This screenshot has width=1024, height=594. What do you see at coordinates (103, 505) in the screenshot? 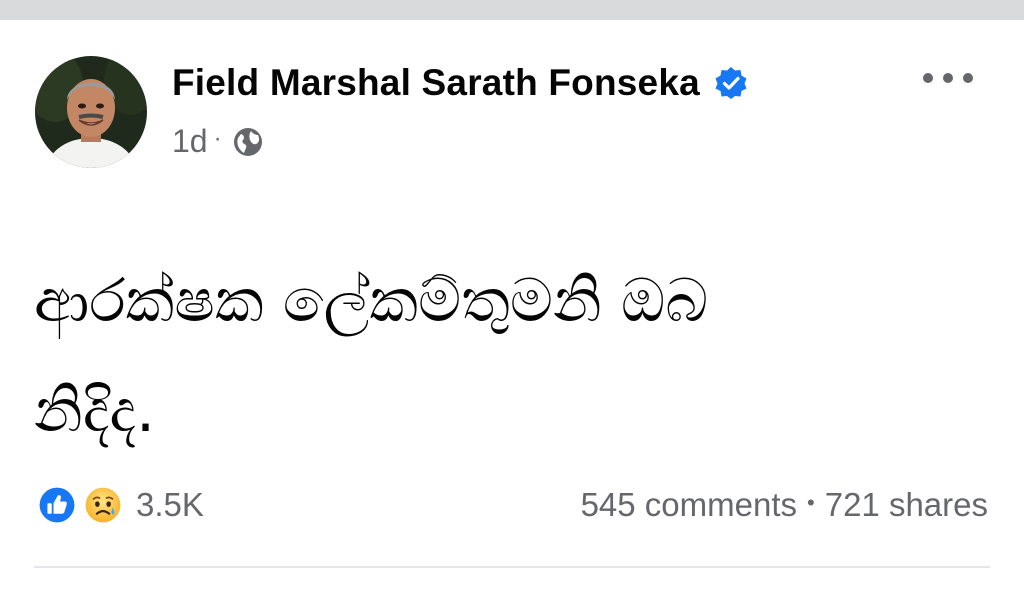
I see `sad-icon` at bounding box center [103, 505].